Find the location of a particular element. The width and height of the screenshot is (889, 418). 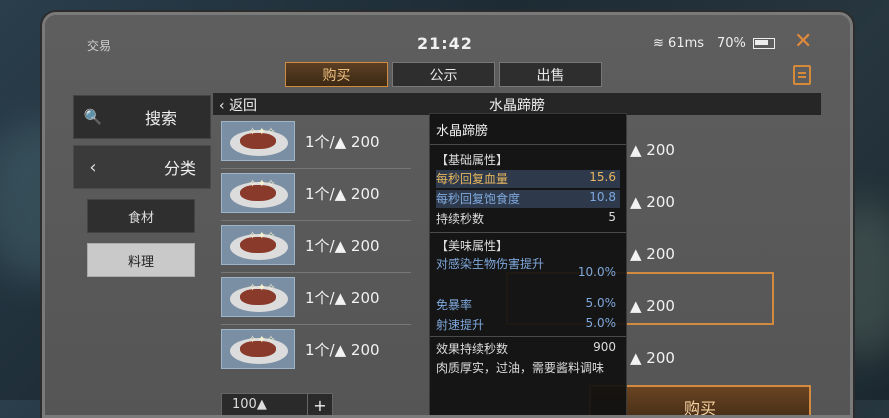

attr-value: 900 is located at coordinates (604, 347).